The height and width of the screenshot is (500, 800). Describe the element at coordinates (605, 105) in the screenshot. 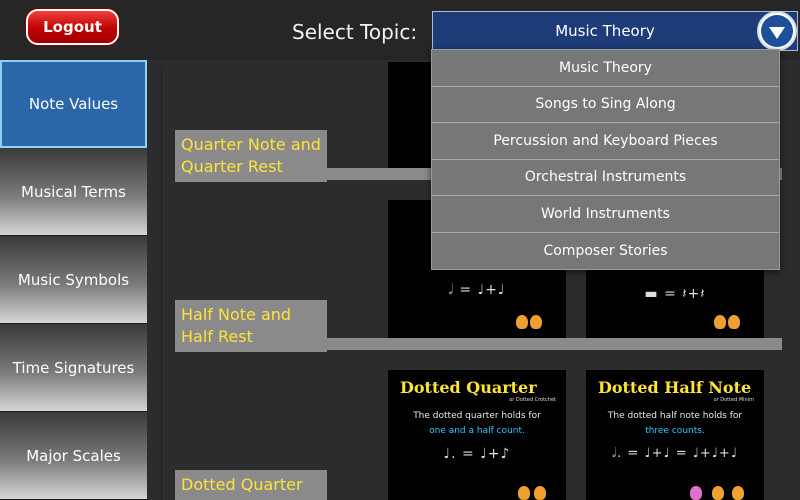

I see `dropdown-option-songs: Songs to Sing Along` at that location.